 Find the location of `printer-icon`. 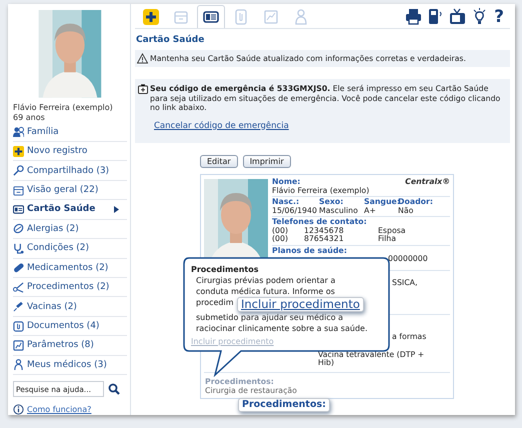

printer-icon is located at coordinates (413, 16).